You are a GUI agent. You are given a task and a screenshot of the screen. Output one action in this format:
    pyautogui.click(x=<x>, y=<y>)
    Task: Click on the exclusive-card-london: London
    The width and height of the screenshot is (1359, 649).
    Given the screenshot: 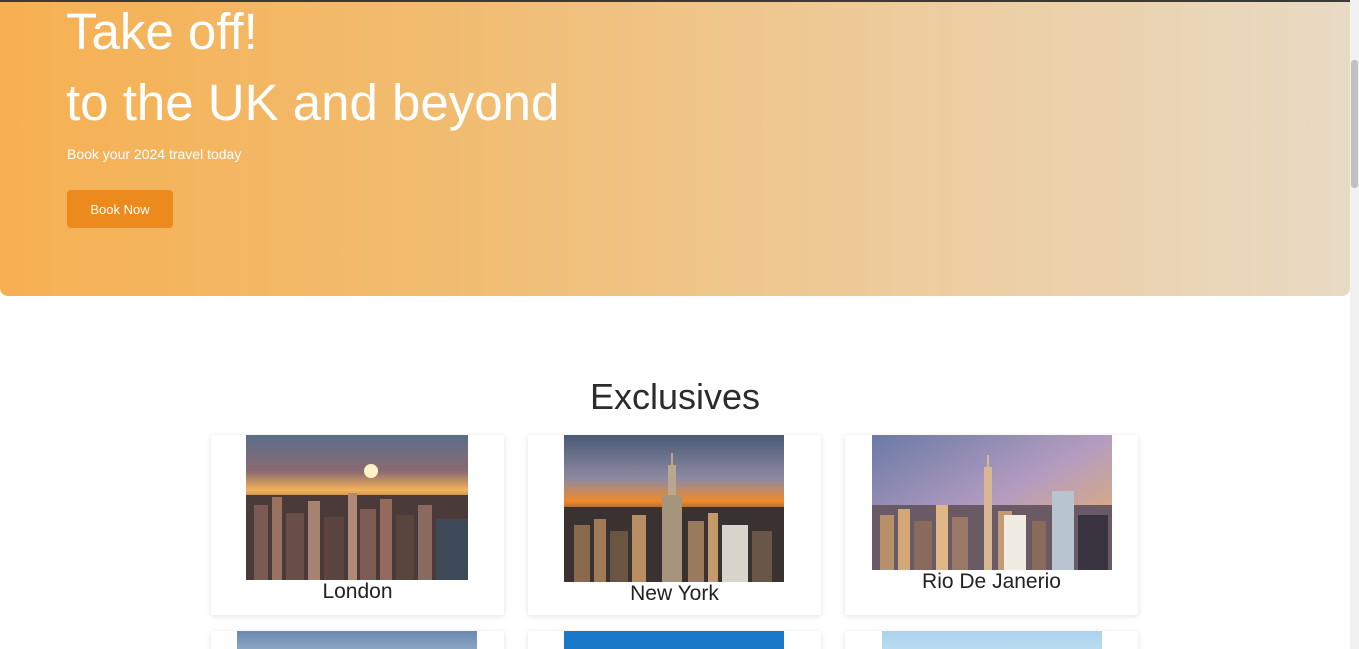 What is the action you would take?
    pyautogui.click(x=357, y=525)
    